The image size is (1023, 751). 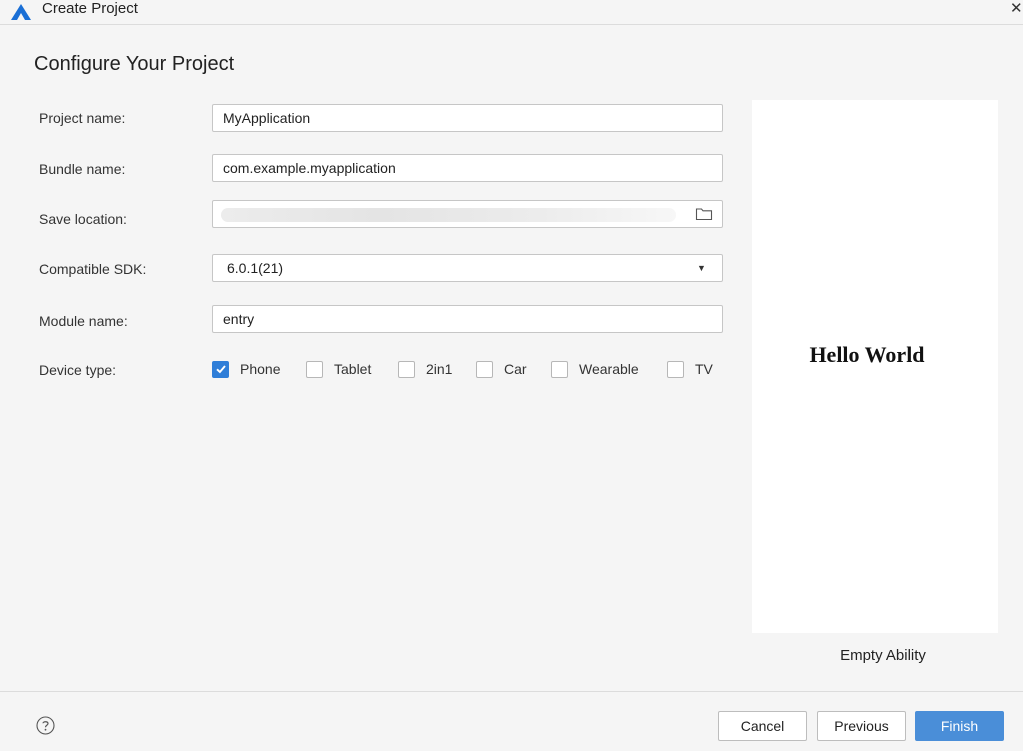 What do you see at coordinates (704, 369) in the screenshot?
I see `device-option-label: TV` at bounding box center [704, 369].